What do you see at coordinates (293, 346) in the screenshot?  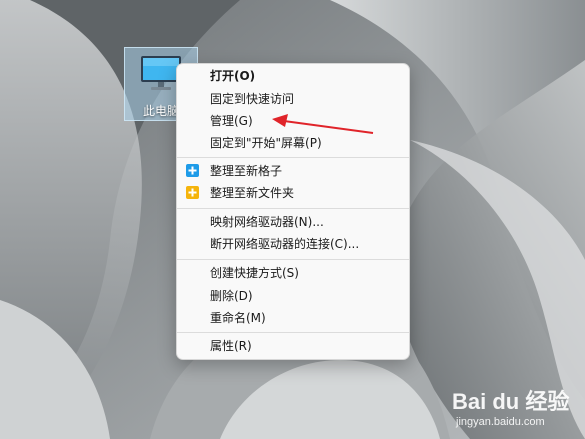 I see `menu-item-properties: 属性(R)` at bounding box center [293, 346].